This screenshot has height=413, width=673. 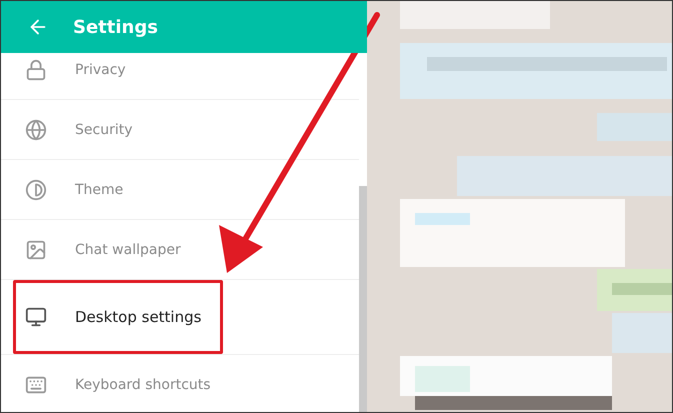 I want to click on item-label: Privacy, so click(x=100, y=70).